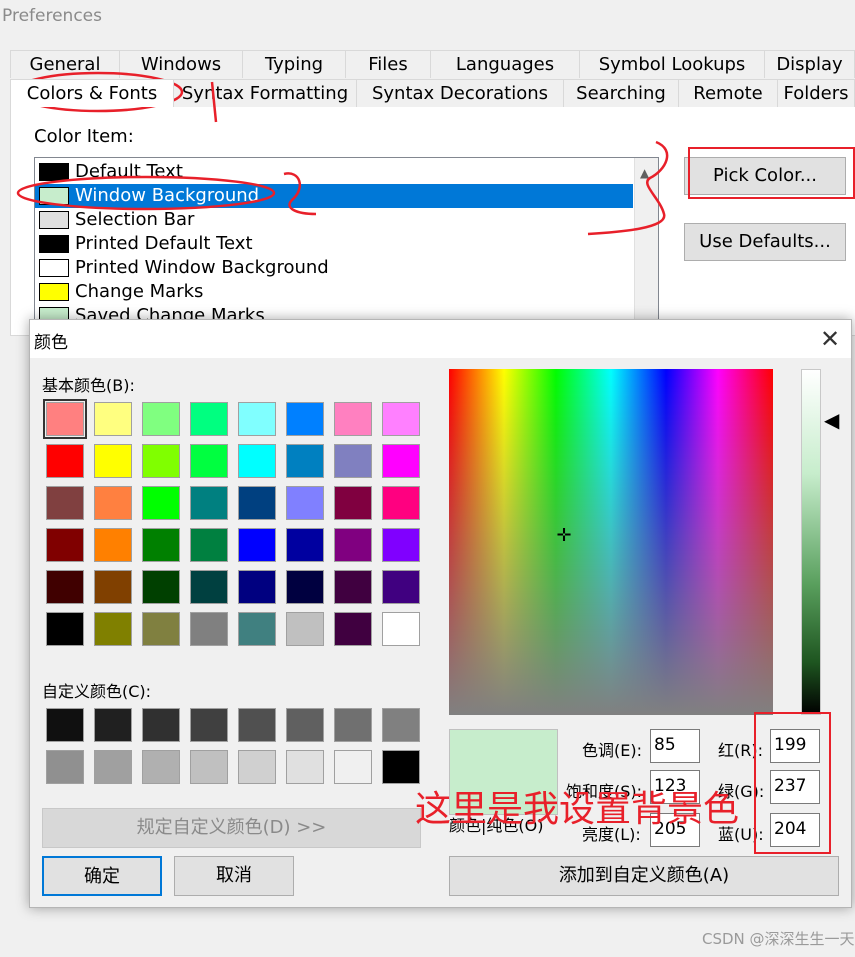 Image resolution: width=855 pixels, height=957 pixels. What do you see at coordinates (792, 783) in the screenshot?
I see `annotation-box-rgb` at bounding box center [792, 783].